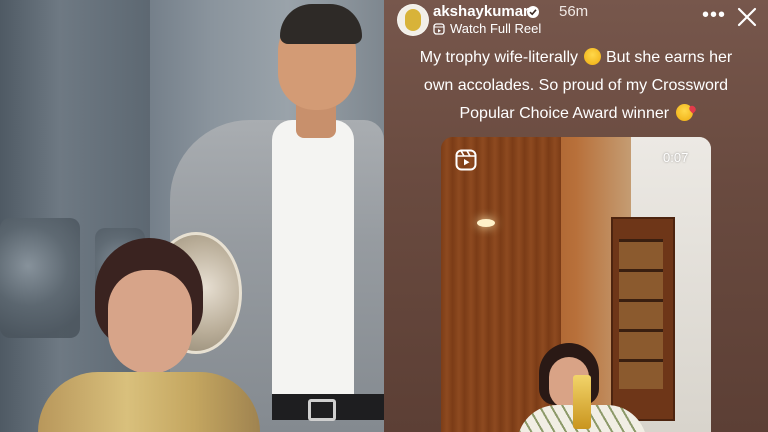 This screenshot has width=768, height=432. I want to click on caption-line-1: My trophy wife-literally, so click(499, 57).